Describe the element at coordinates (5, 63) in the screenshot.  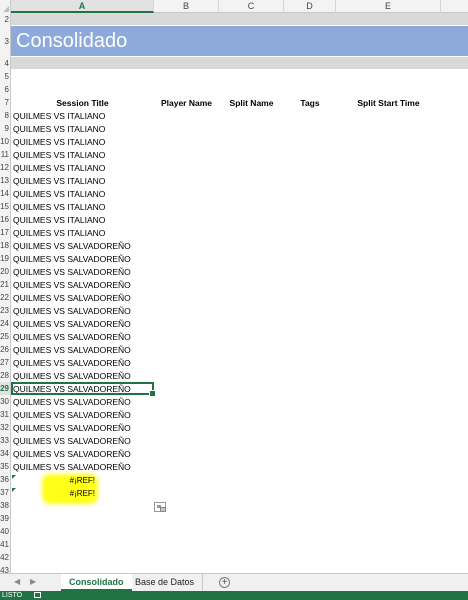
I see `row-header-4: 4` at that location.